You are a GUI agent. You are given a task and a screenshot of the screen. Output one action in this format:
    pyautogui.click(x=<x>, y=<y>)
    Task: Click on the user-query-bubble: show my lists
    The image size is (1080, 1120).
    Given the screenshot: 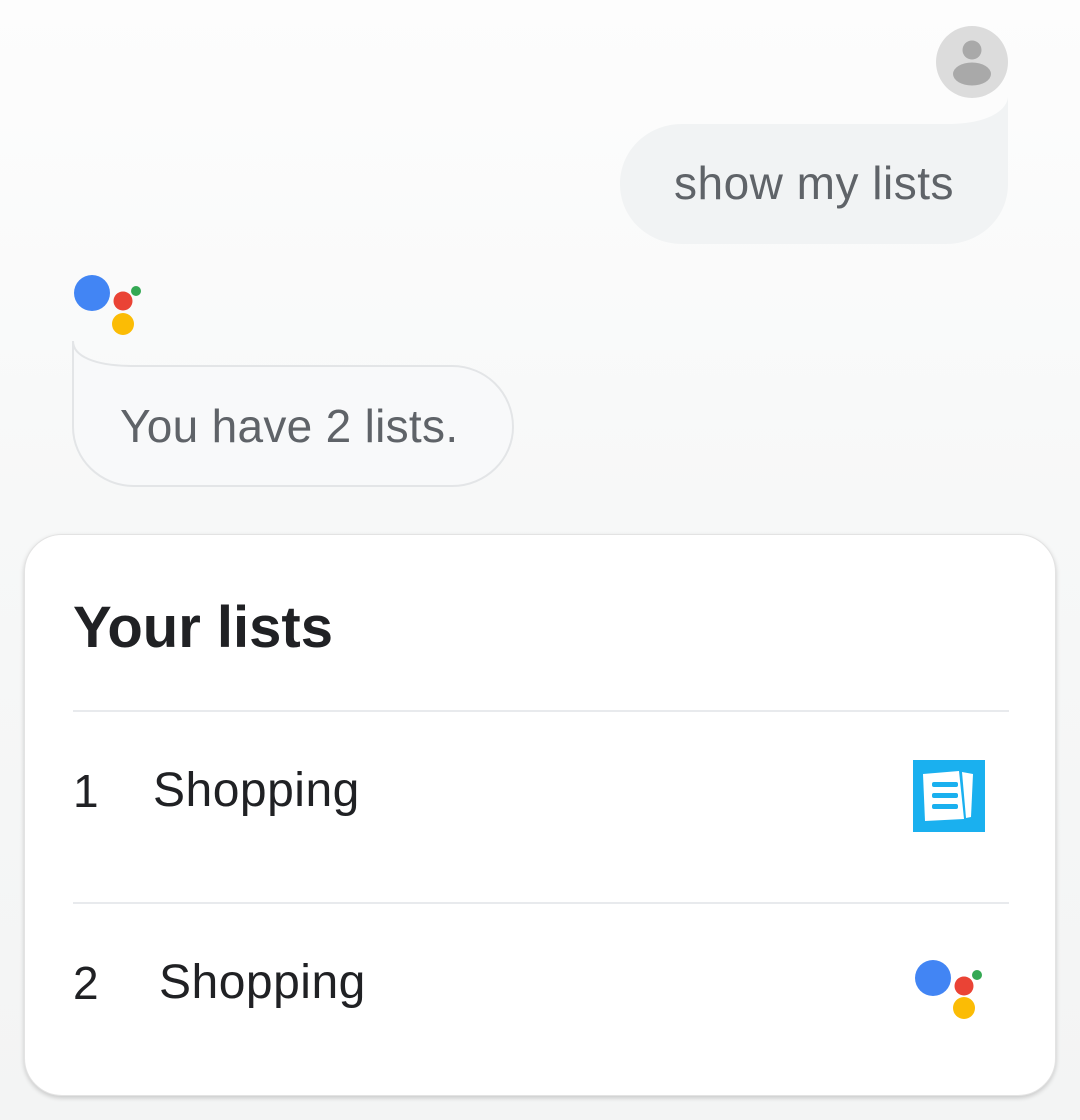 What is the action you would take?
    pyautogui.click(x=814, y=171)
    